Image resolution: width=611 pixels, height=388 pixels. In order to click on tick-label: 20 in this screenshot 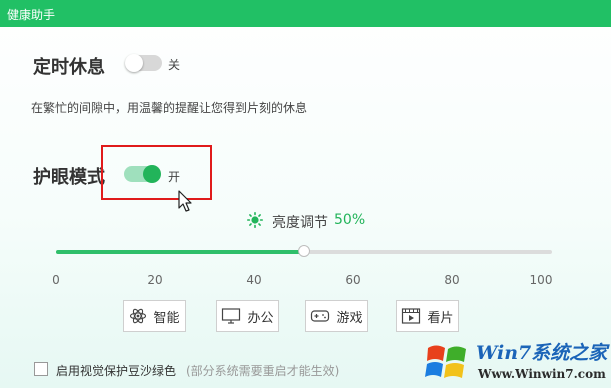, I will do `click(155, 280)`.